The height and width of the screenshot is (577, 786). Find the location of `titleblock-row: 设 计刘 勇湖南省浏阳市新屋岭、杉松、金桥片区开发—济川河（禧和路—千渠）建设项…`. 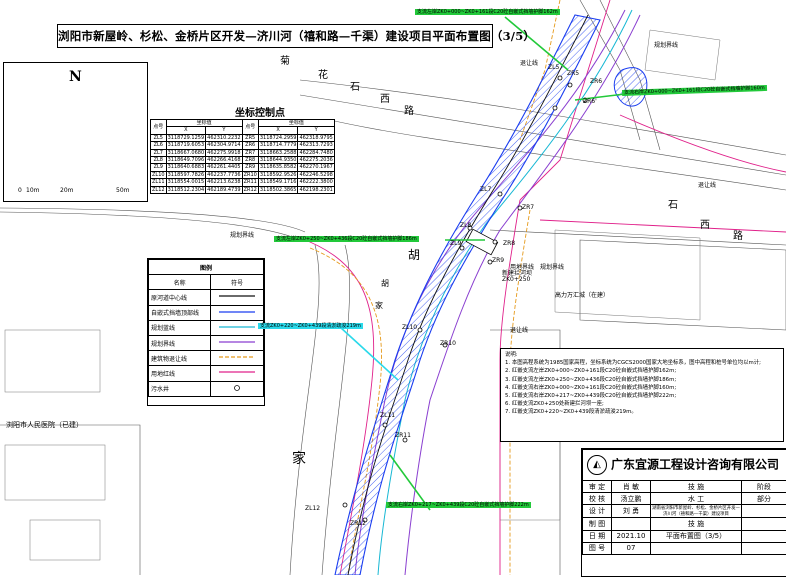

titleblock-row: 设 计刘 勇湖南省浏阳市新屋岭、杉松、金桥片区开发—济川河（禧和路—千渠）建设项… is located at coordinates (684, 511).